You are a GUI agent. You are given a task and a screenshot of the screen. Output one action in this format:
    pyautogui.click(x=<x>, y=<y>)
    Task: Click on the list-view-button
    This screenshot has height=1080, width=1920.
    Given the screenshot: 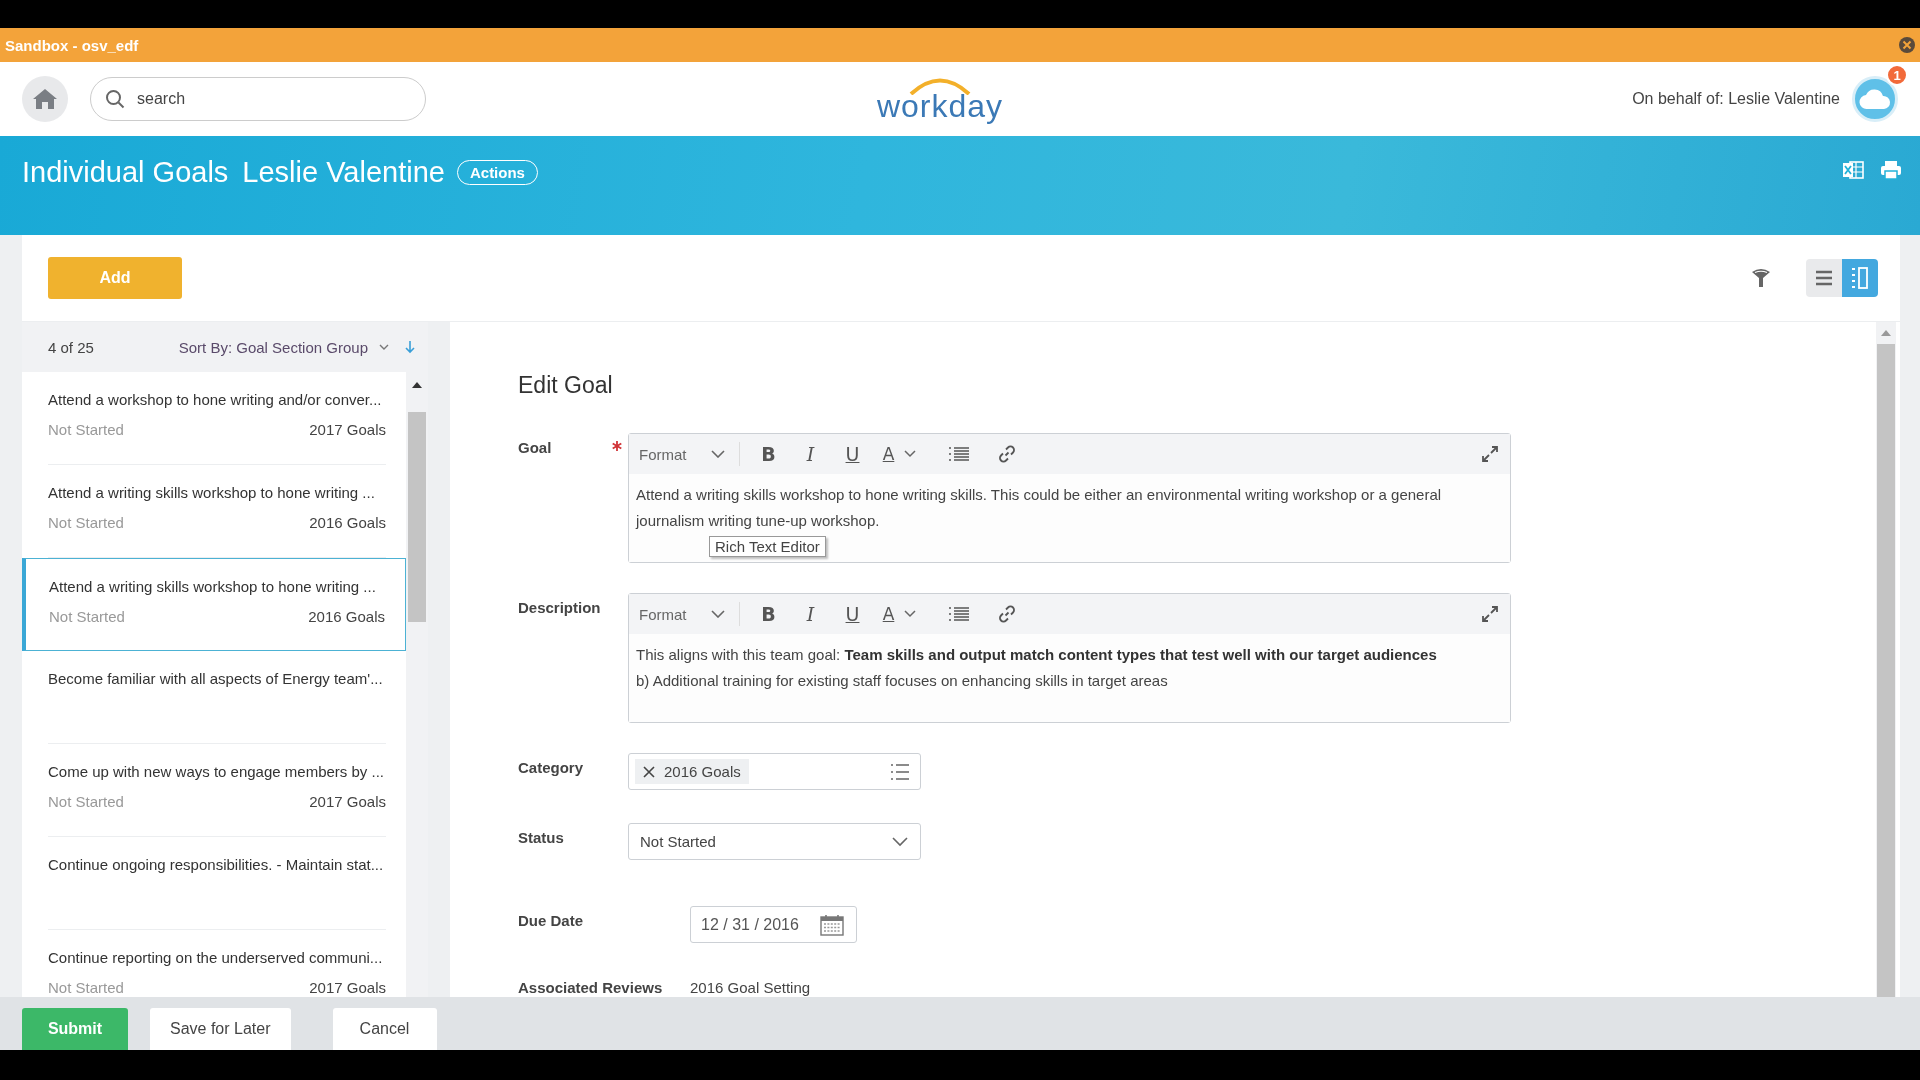 What is the action you would take?
    pyautogui.click(x=1824, y=278)
    